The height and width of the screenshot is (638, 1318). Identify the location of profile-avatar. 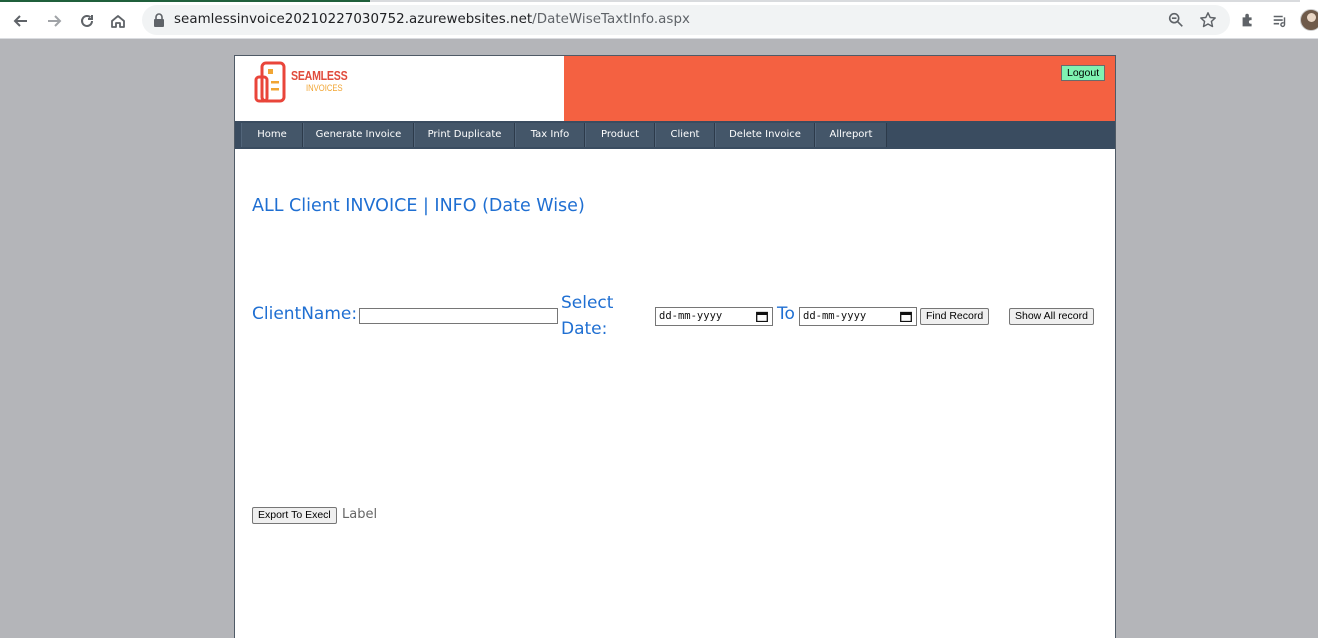
(1309, 20).